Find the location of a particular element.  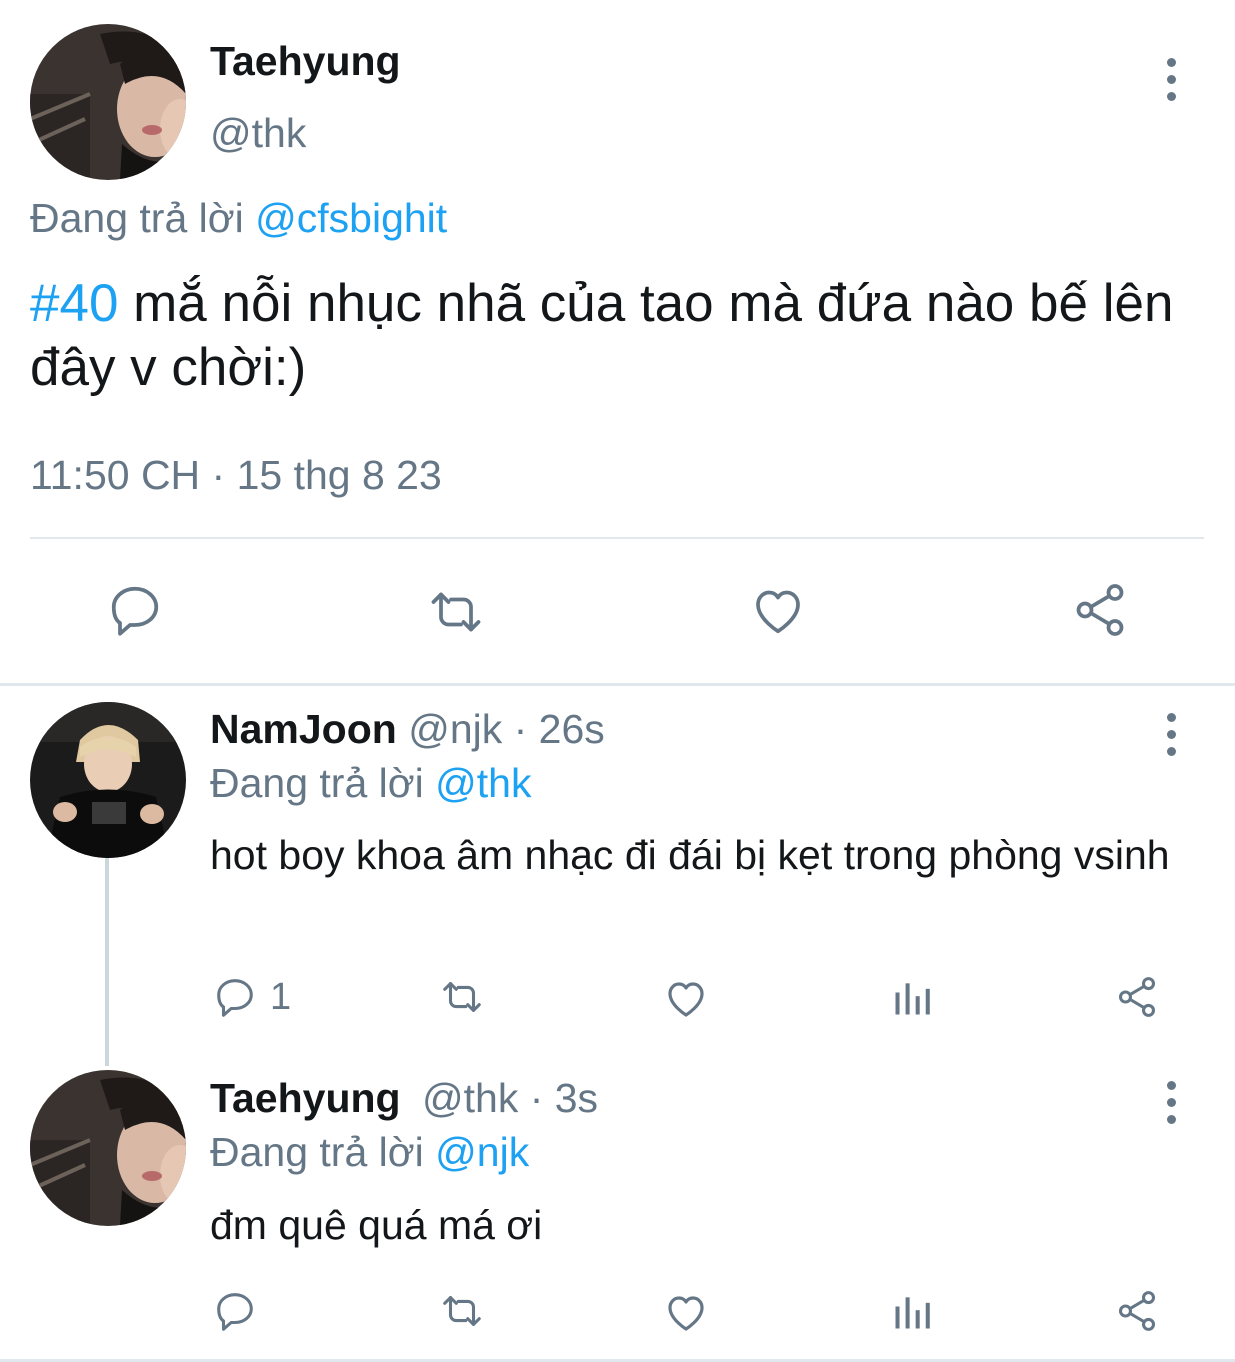

replying-to-handle: @njk is located at coordinates (482, 1152).